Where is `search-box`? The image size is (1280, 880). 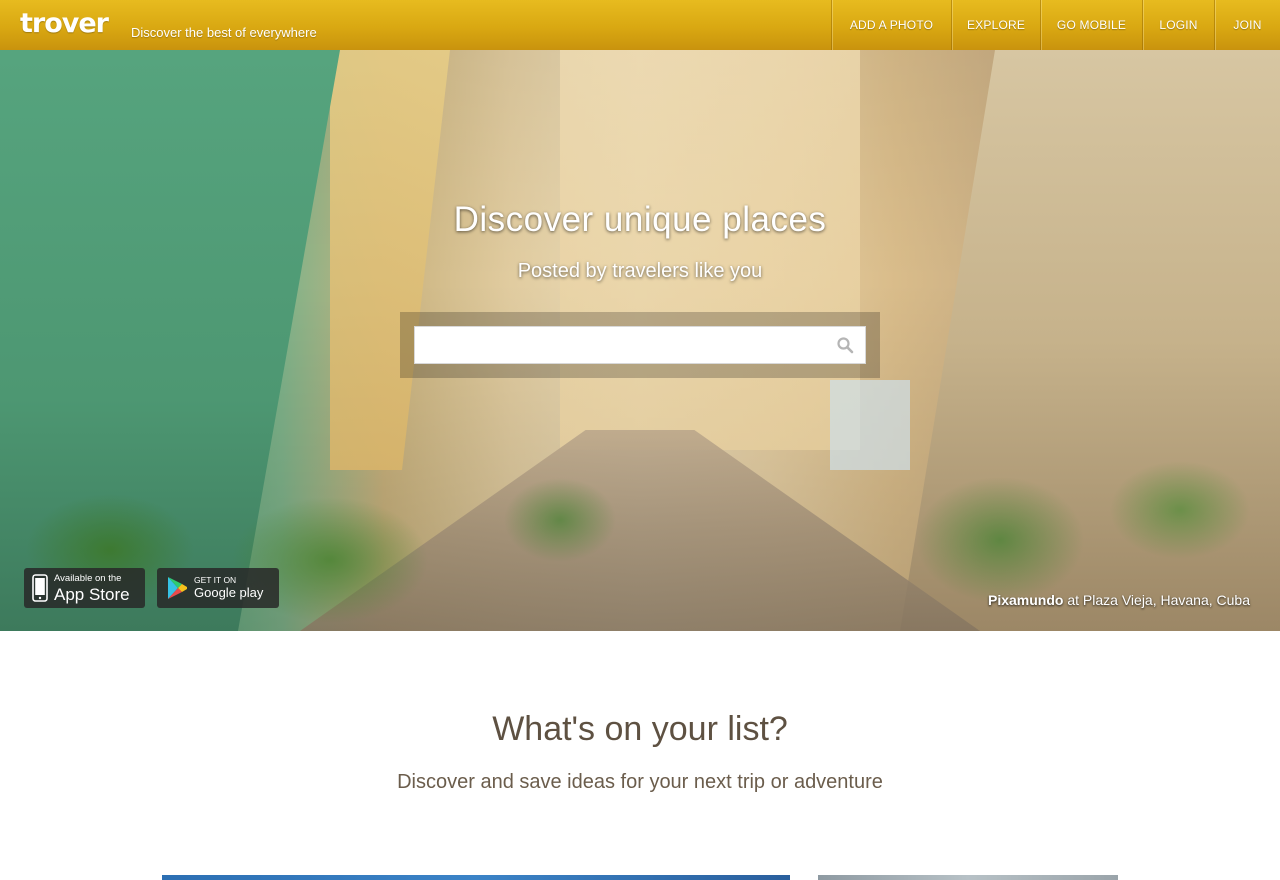
search-box is located at coordinates (640, 345).